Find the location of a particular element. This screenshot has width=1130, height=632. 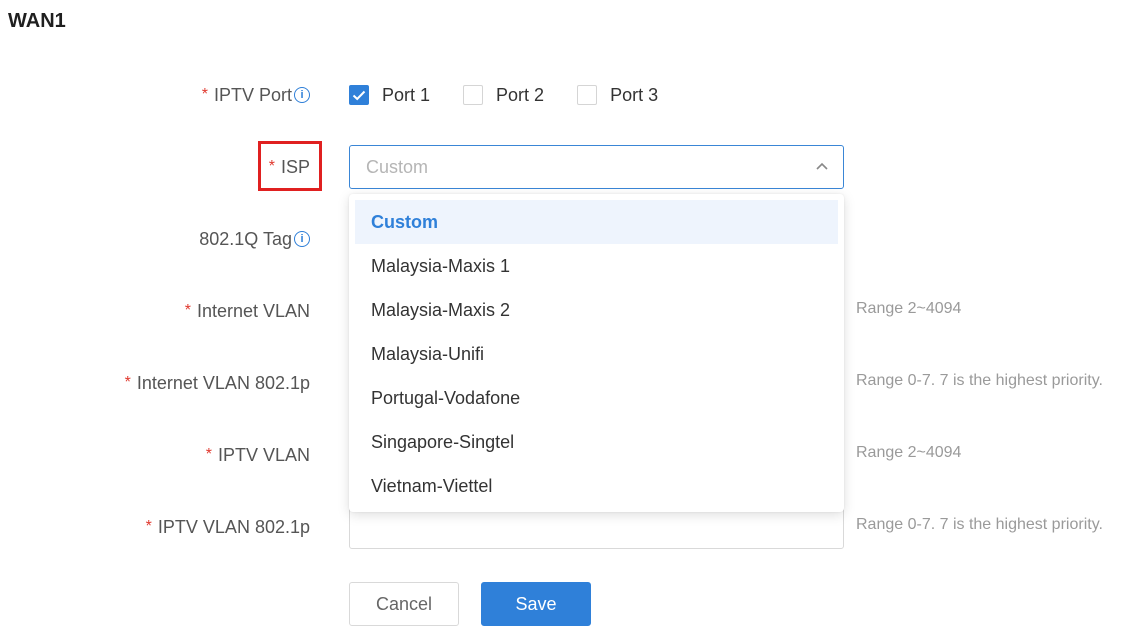

iptv-vlan-8021p-hint: Range 0-7. 7 is the highest priority. is located at coordinates (979, 524).